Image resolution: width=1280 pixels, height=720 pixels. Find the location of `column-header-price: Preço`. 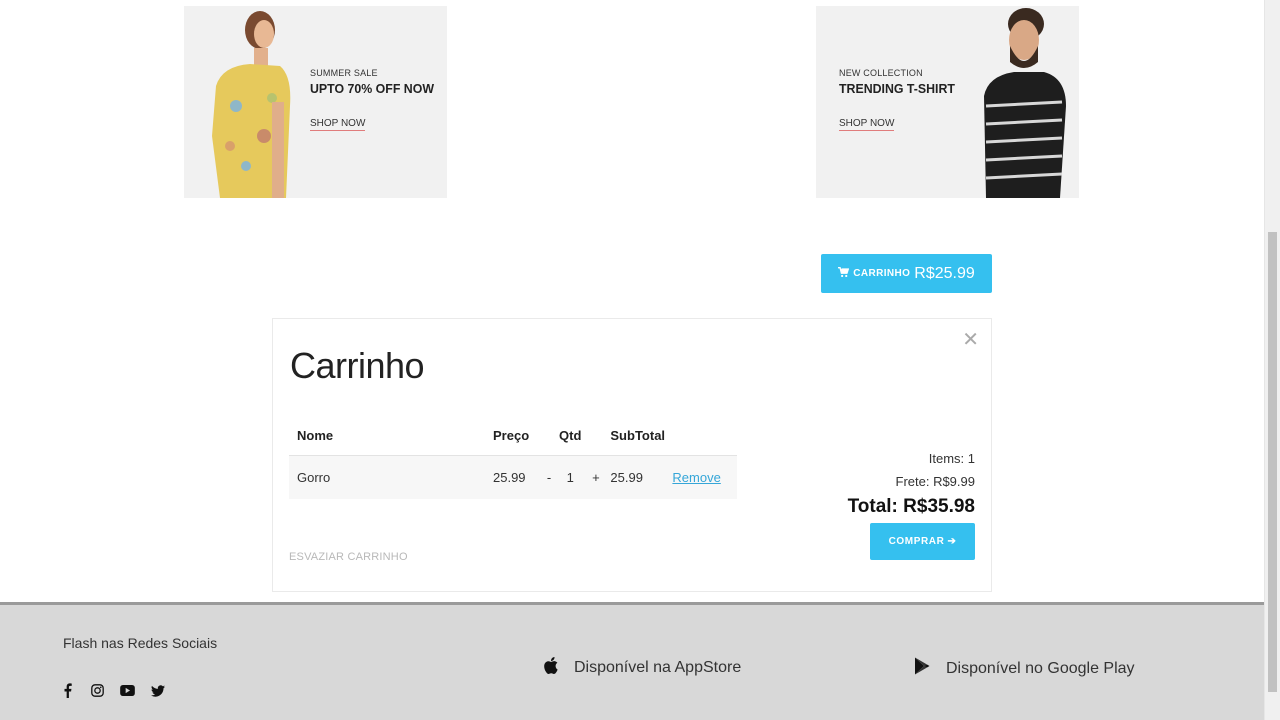

column-header-price: Preço is located at coordinates (511, 436).